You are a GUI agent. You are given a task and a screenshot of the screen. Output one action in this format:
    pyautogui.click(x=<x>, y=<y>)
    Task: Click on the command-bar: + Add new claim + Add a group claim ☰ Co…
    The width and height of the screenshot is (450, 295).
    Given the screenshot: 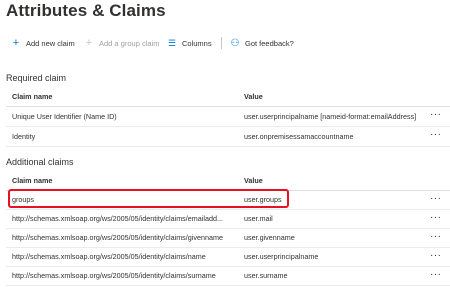 What is the action you would take?
    pyautogui.click(x=225, y=43)
    